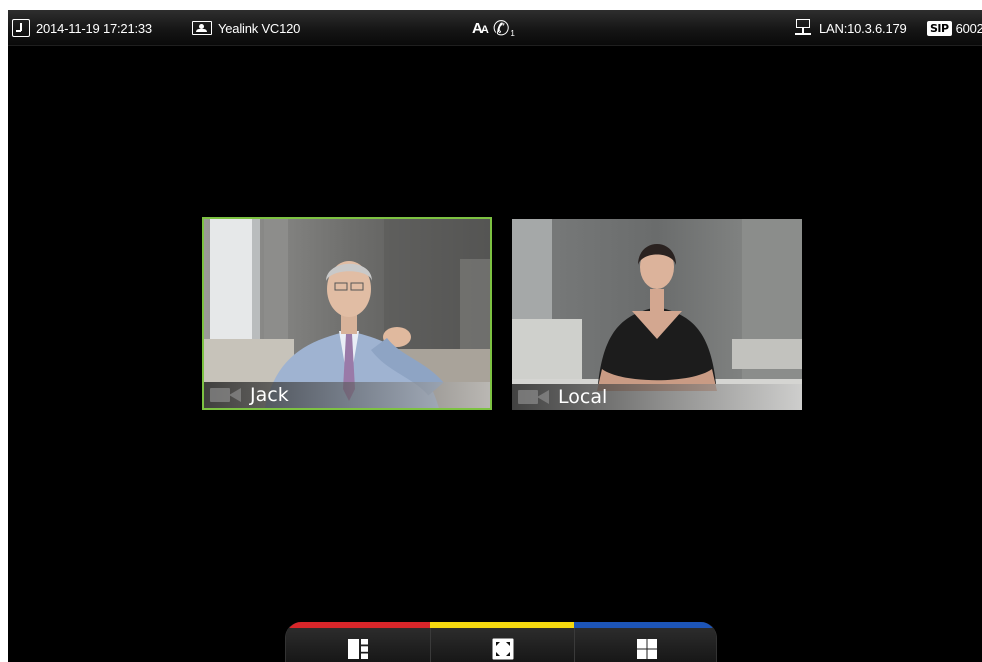  I want to click on lan-address: LAN:10.3.6.179, so click(863, 28).